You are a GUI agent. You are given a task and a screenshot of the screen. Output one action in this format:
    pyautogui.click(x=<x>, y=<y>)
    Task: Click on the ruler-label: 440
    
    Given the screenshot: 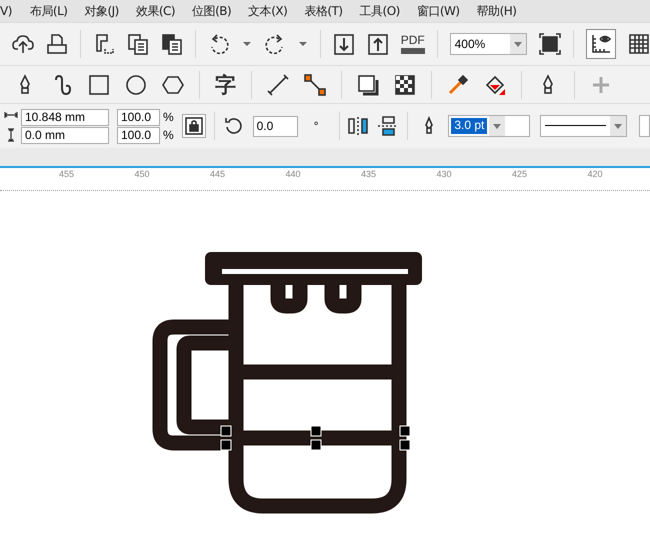 What is the action you would take?
    pyautogui.click(x=293, y=174)
    